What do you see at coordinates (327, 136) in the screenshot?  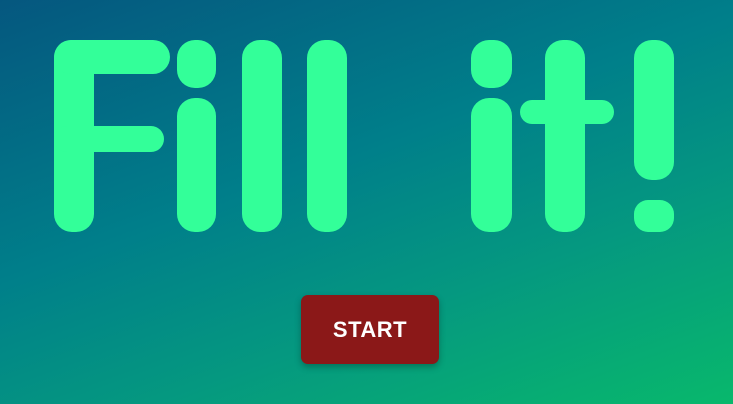 I see `letter-l-second` at bounding box center [327, 136].